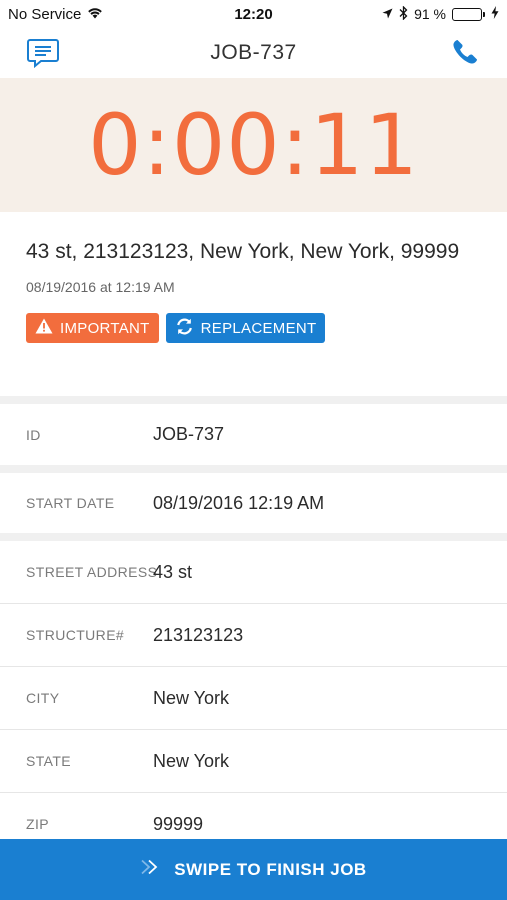  Describe the element at coordinates (75, 635) in the screenshot. I see `detail-label-structure: STRUCTURE#` at that location.